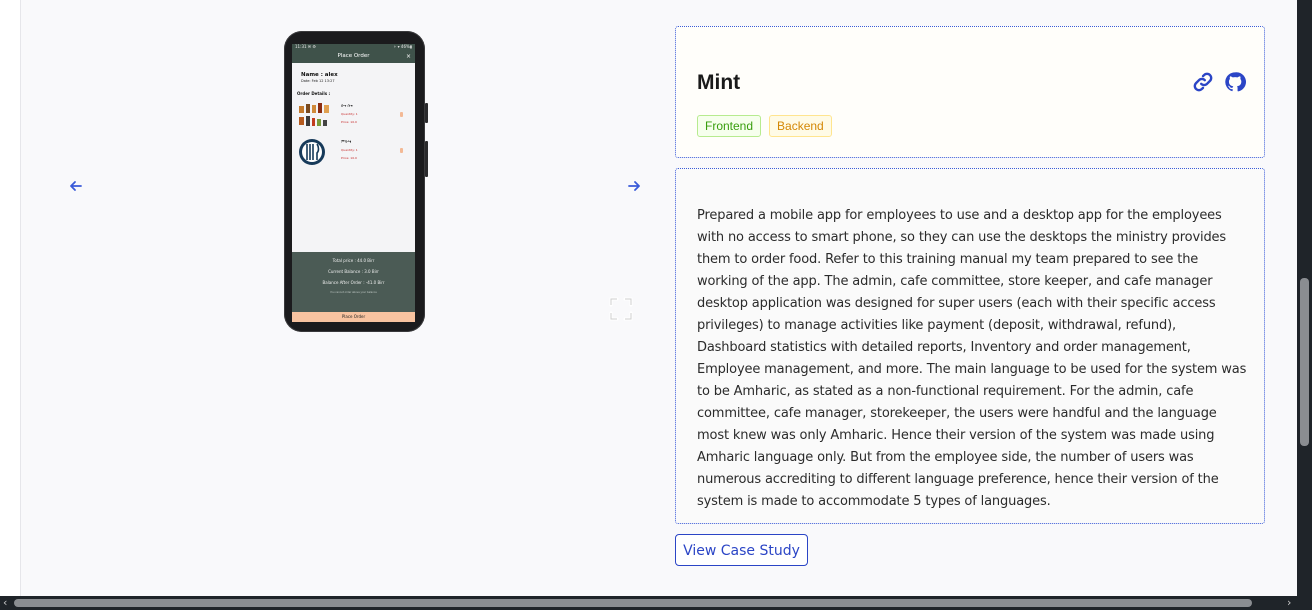  What do you see at coordinates (741, 550) in the screenshot?
I see `view-case-study-button: View Case Study` at bounding box center [741, 550].